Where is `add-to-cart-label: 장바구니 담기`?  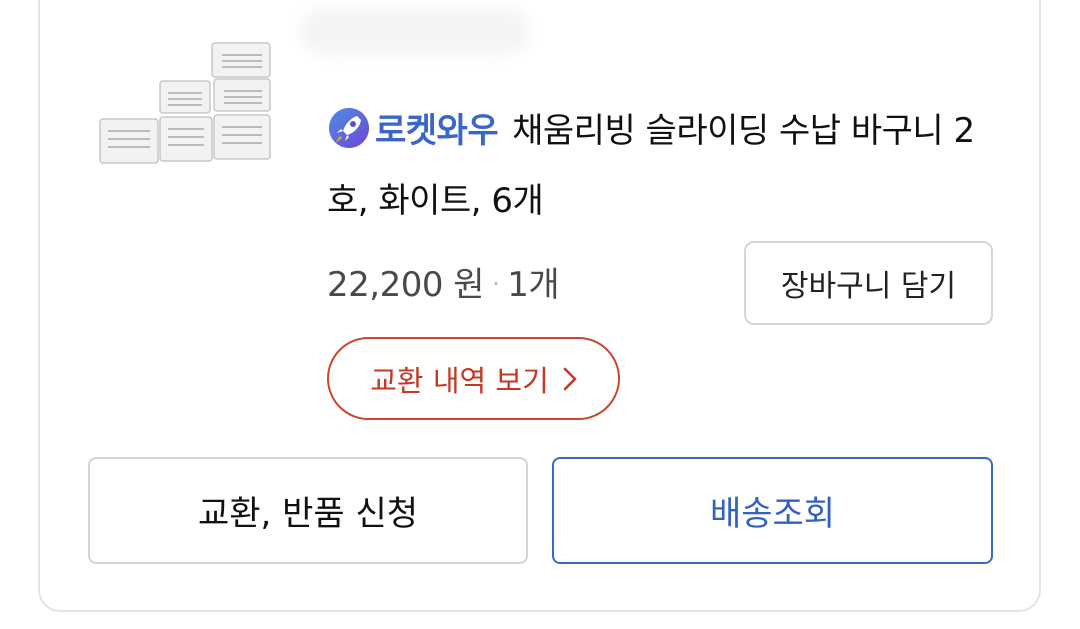 add-to-cart-label: 장바구니 담기 is located at coordinates (868, 286).